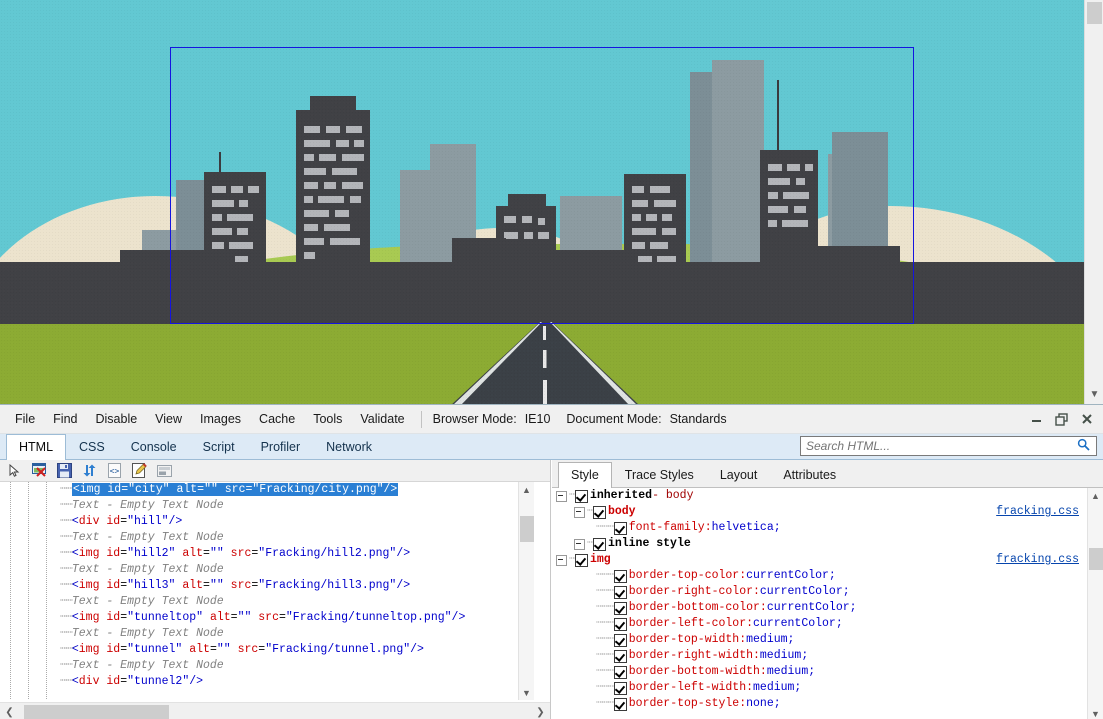 The height and width of the screenshot is (719, 1103). What do you see at coordinates (114, 470) in the screenshot?
I see `view-source-icon: <>` at bounding box center [114, 470].